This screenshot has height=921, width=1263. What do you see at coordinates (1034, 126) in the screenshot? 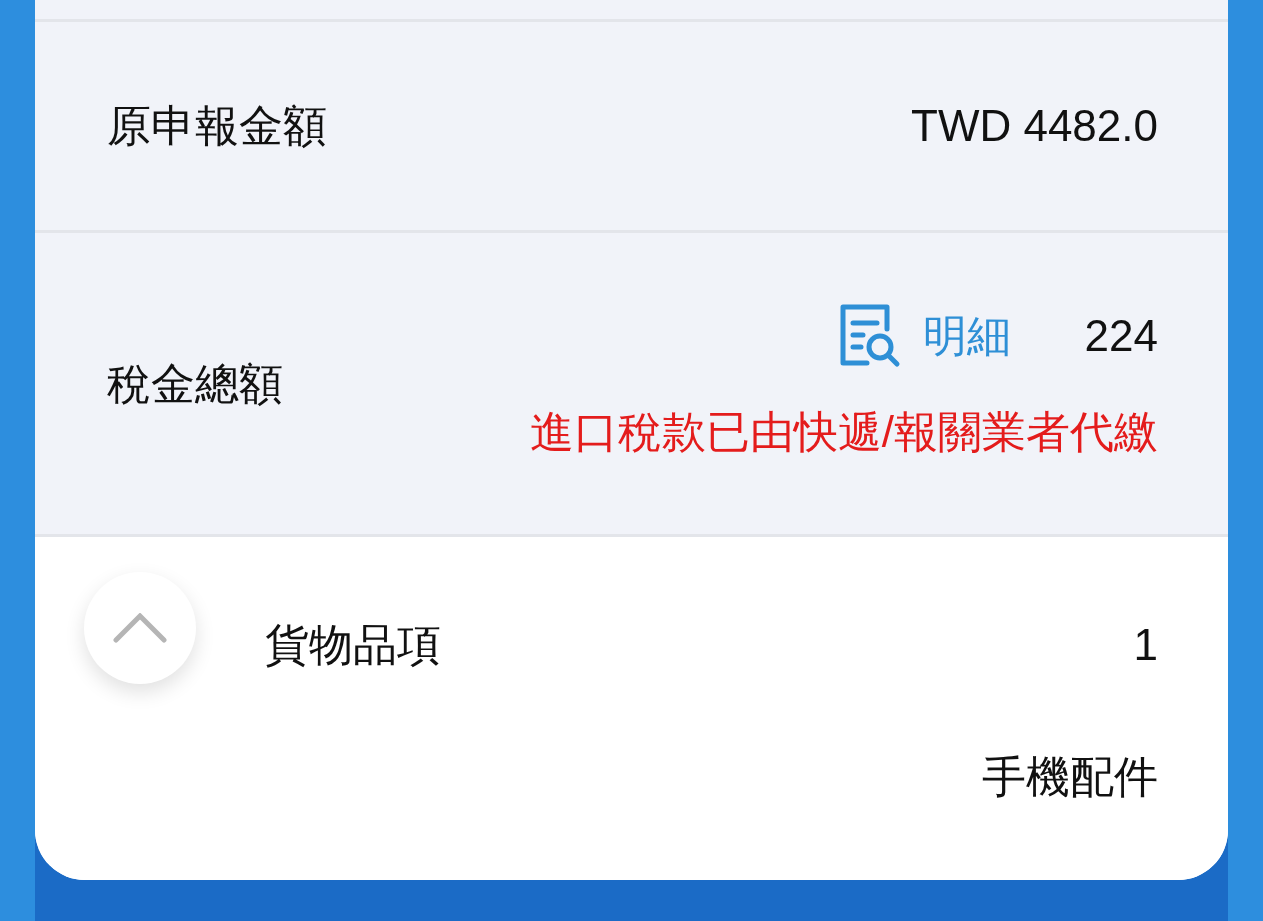
I see `row-value: TWD 4482.0` at bounding box center [1034, 126].